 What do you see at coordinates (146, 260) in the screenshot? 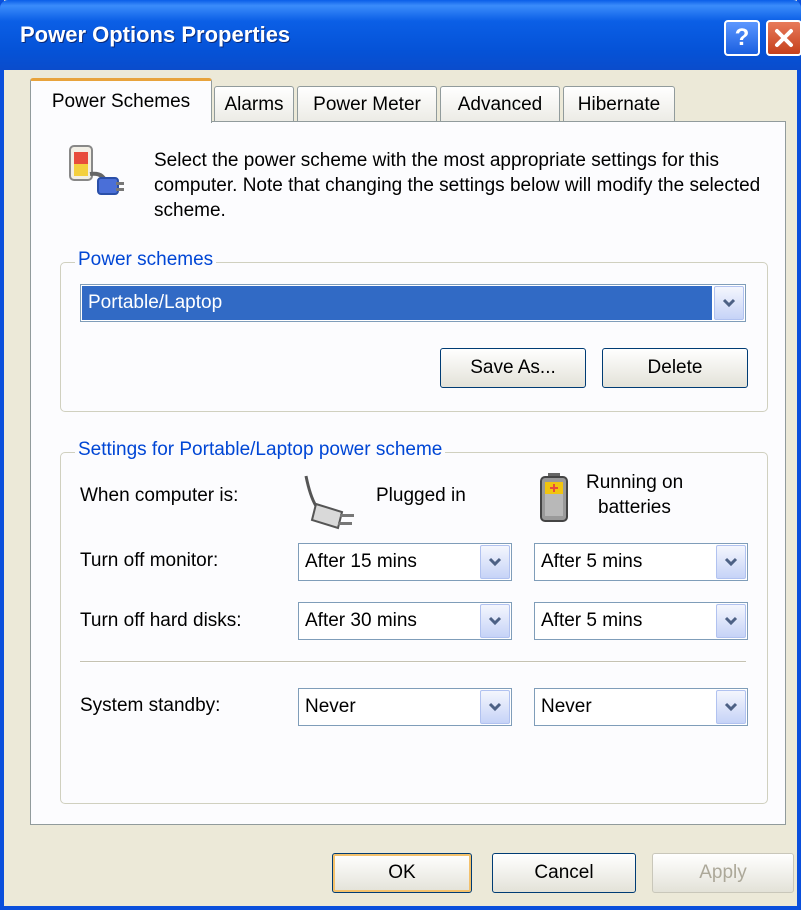
I see `power-schemes-group-label: Power schemes` at bounding box center [146, 260].